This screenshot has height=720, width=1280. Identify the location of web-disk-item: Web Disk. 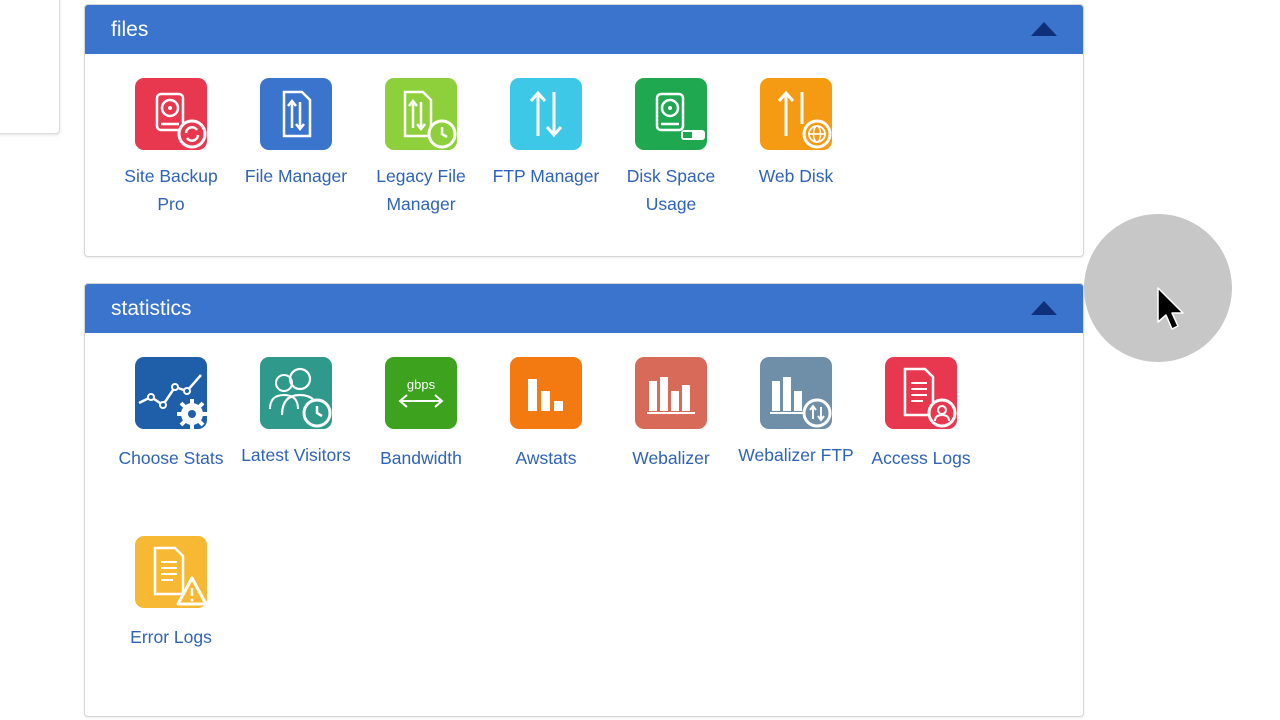
(796, 134).